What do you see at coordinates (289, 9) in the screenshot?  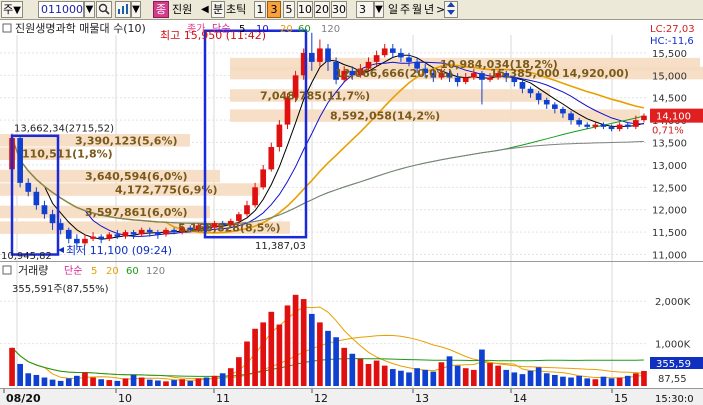 I see `interval-button-5: 5` at bounding box center [289, 9].